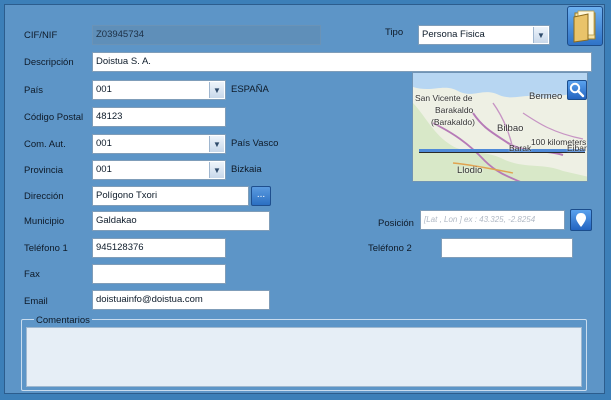 The width and height of the screenshot is (611, 400). I want to click on provincia-label: Provincia, so click(44, 170).